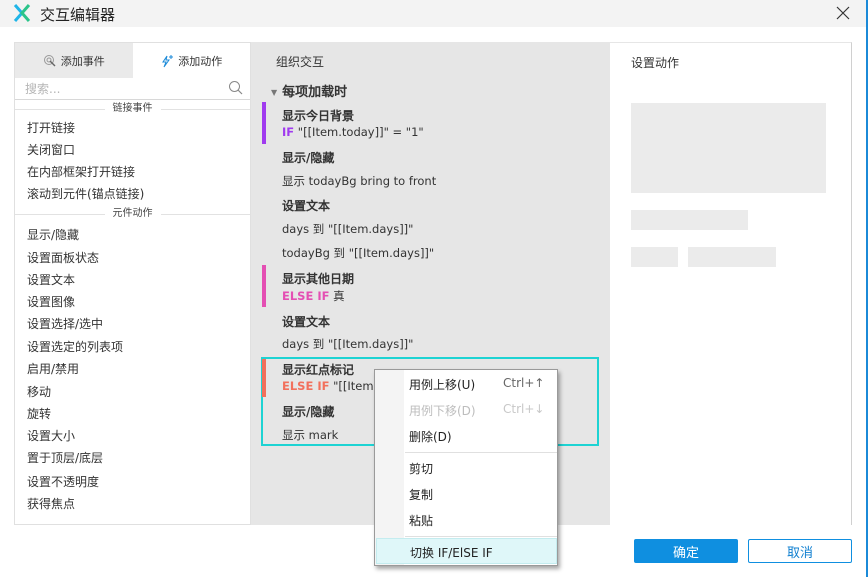 The width and height of the screenshot is (868, 577). I want to click on menu-item-paste: 粘贴, so click(466, 520).